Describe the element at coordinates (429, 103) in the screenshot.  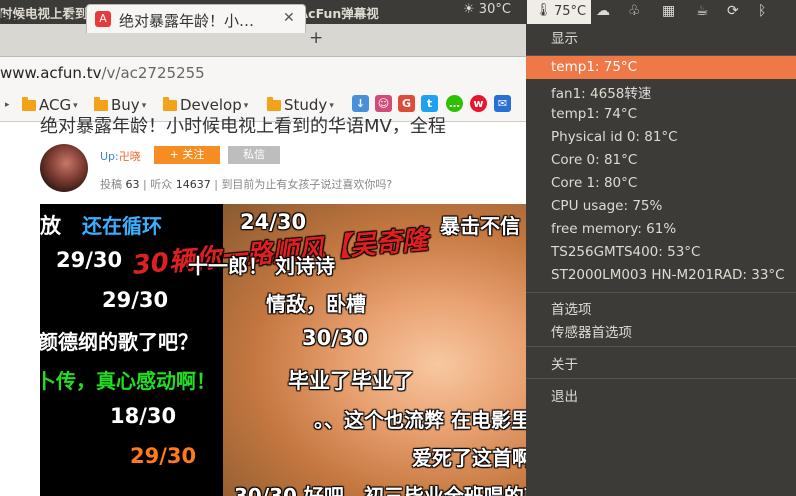
I see `bookmark-twitter-icon: t` at that location.